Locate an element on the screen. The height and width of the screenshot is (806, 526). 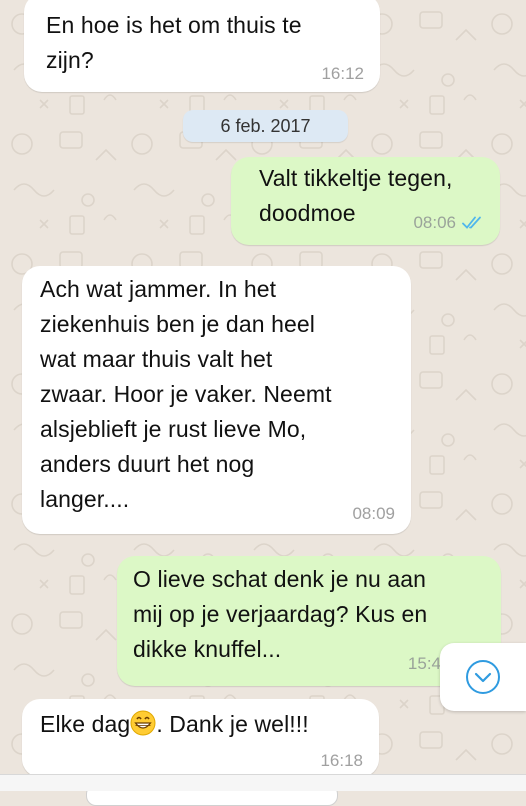
message-meta: 08:06 is located at coordinates (448, 223).